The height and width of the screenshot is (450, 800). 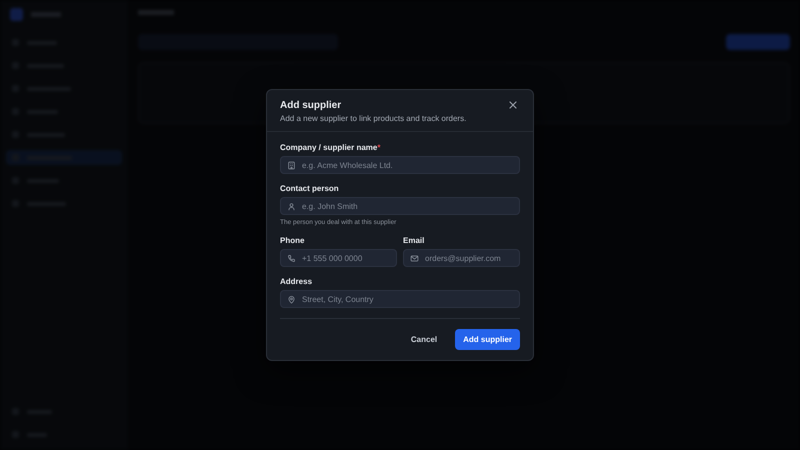 What do you see at coordinates (400, 299) in the screenshot?
I see `input-field: Street, City, Country` at bounding box center [400, 299].